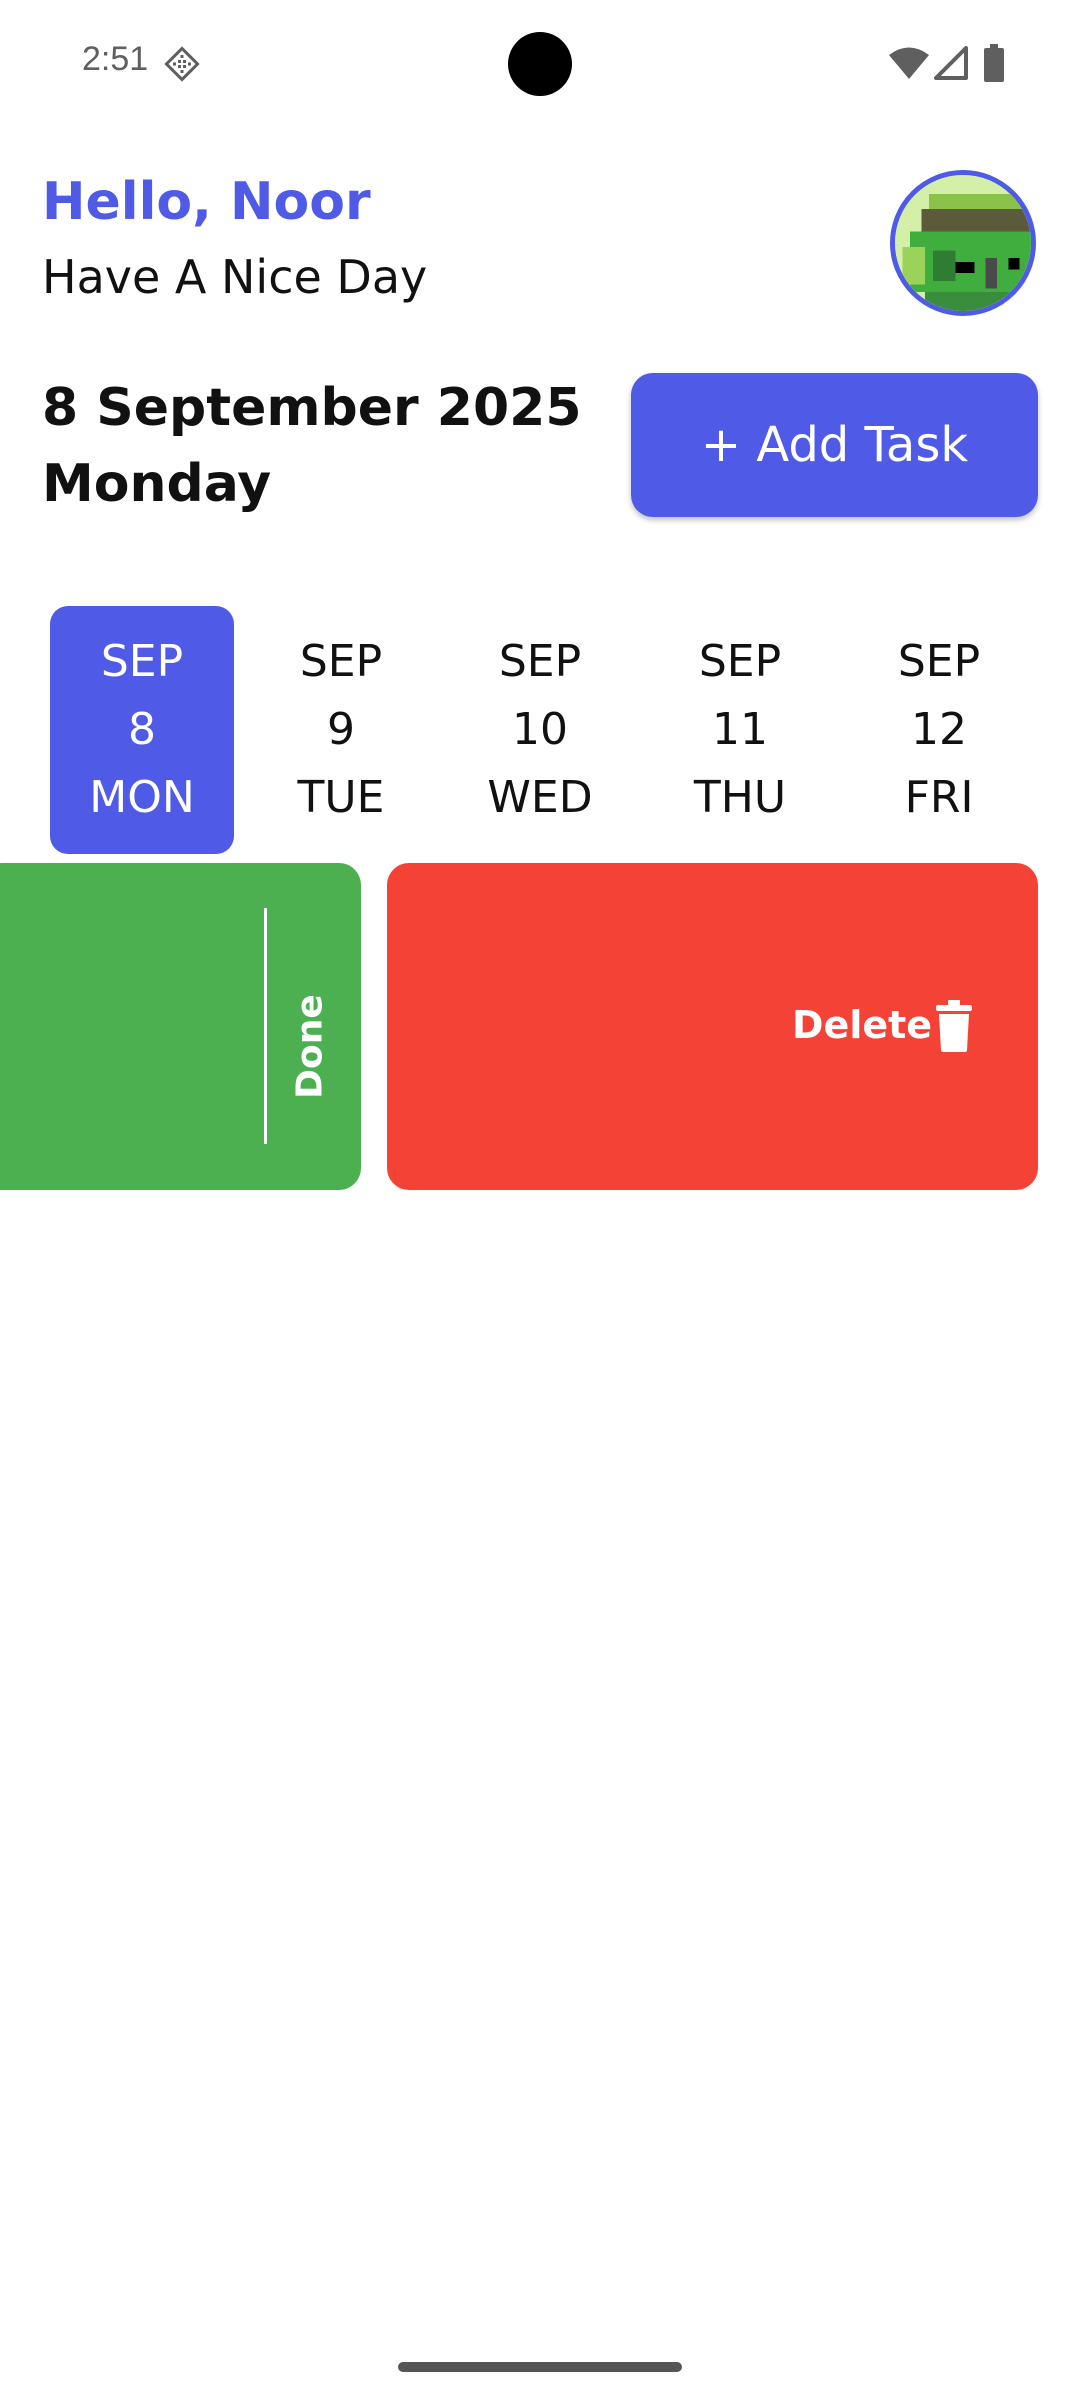  Describe the element at coordinates (157, 484) in the screenshot. I see `weekday-label: Monday` at that location.